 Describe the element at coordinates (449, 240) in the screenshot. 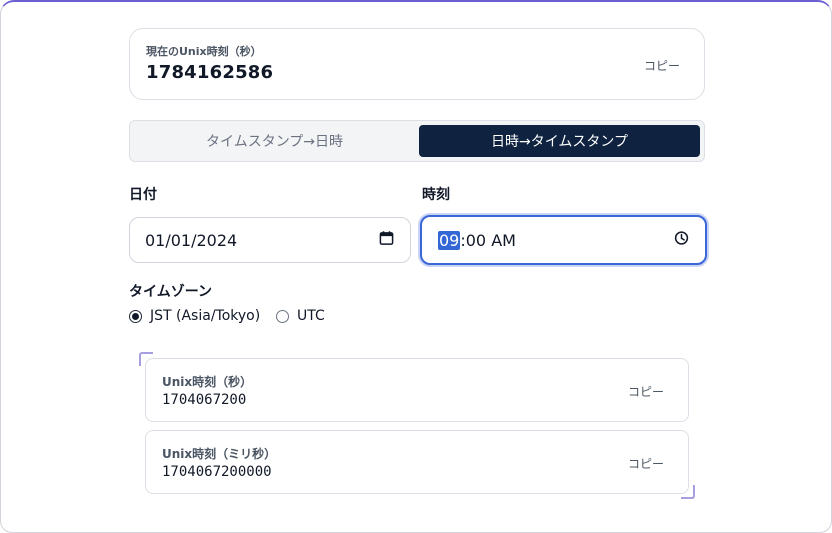

I see `time-hour-segment: 09` at that location.